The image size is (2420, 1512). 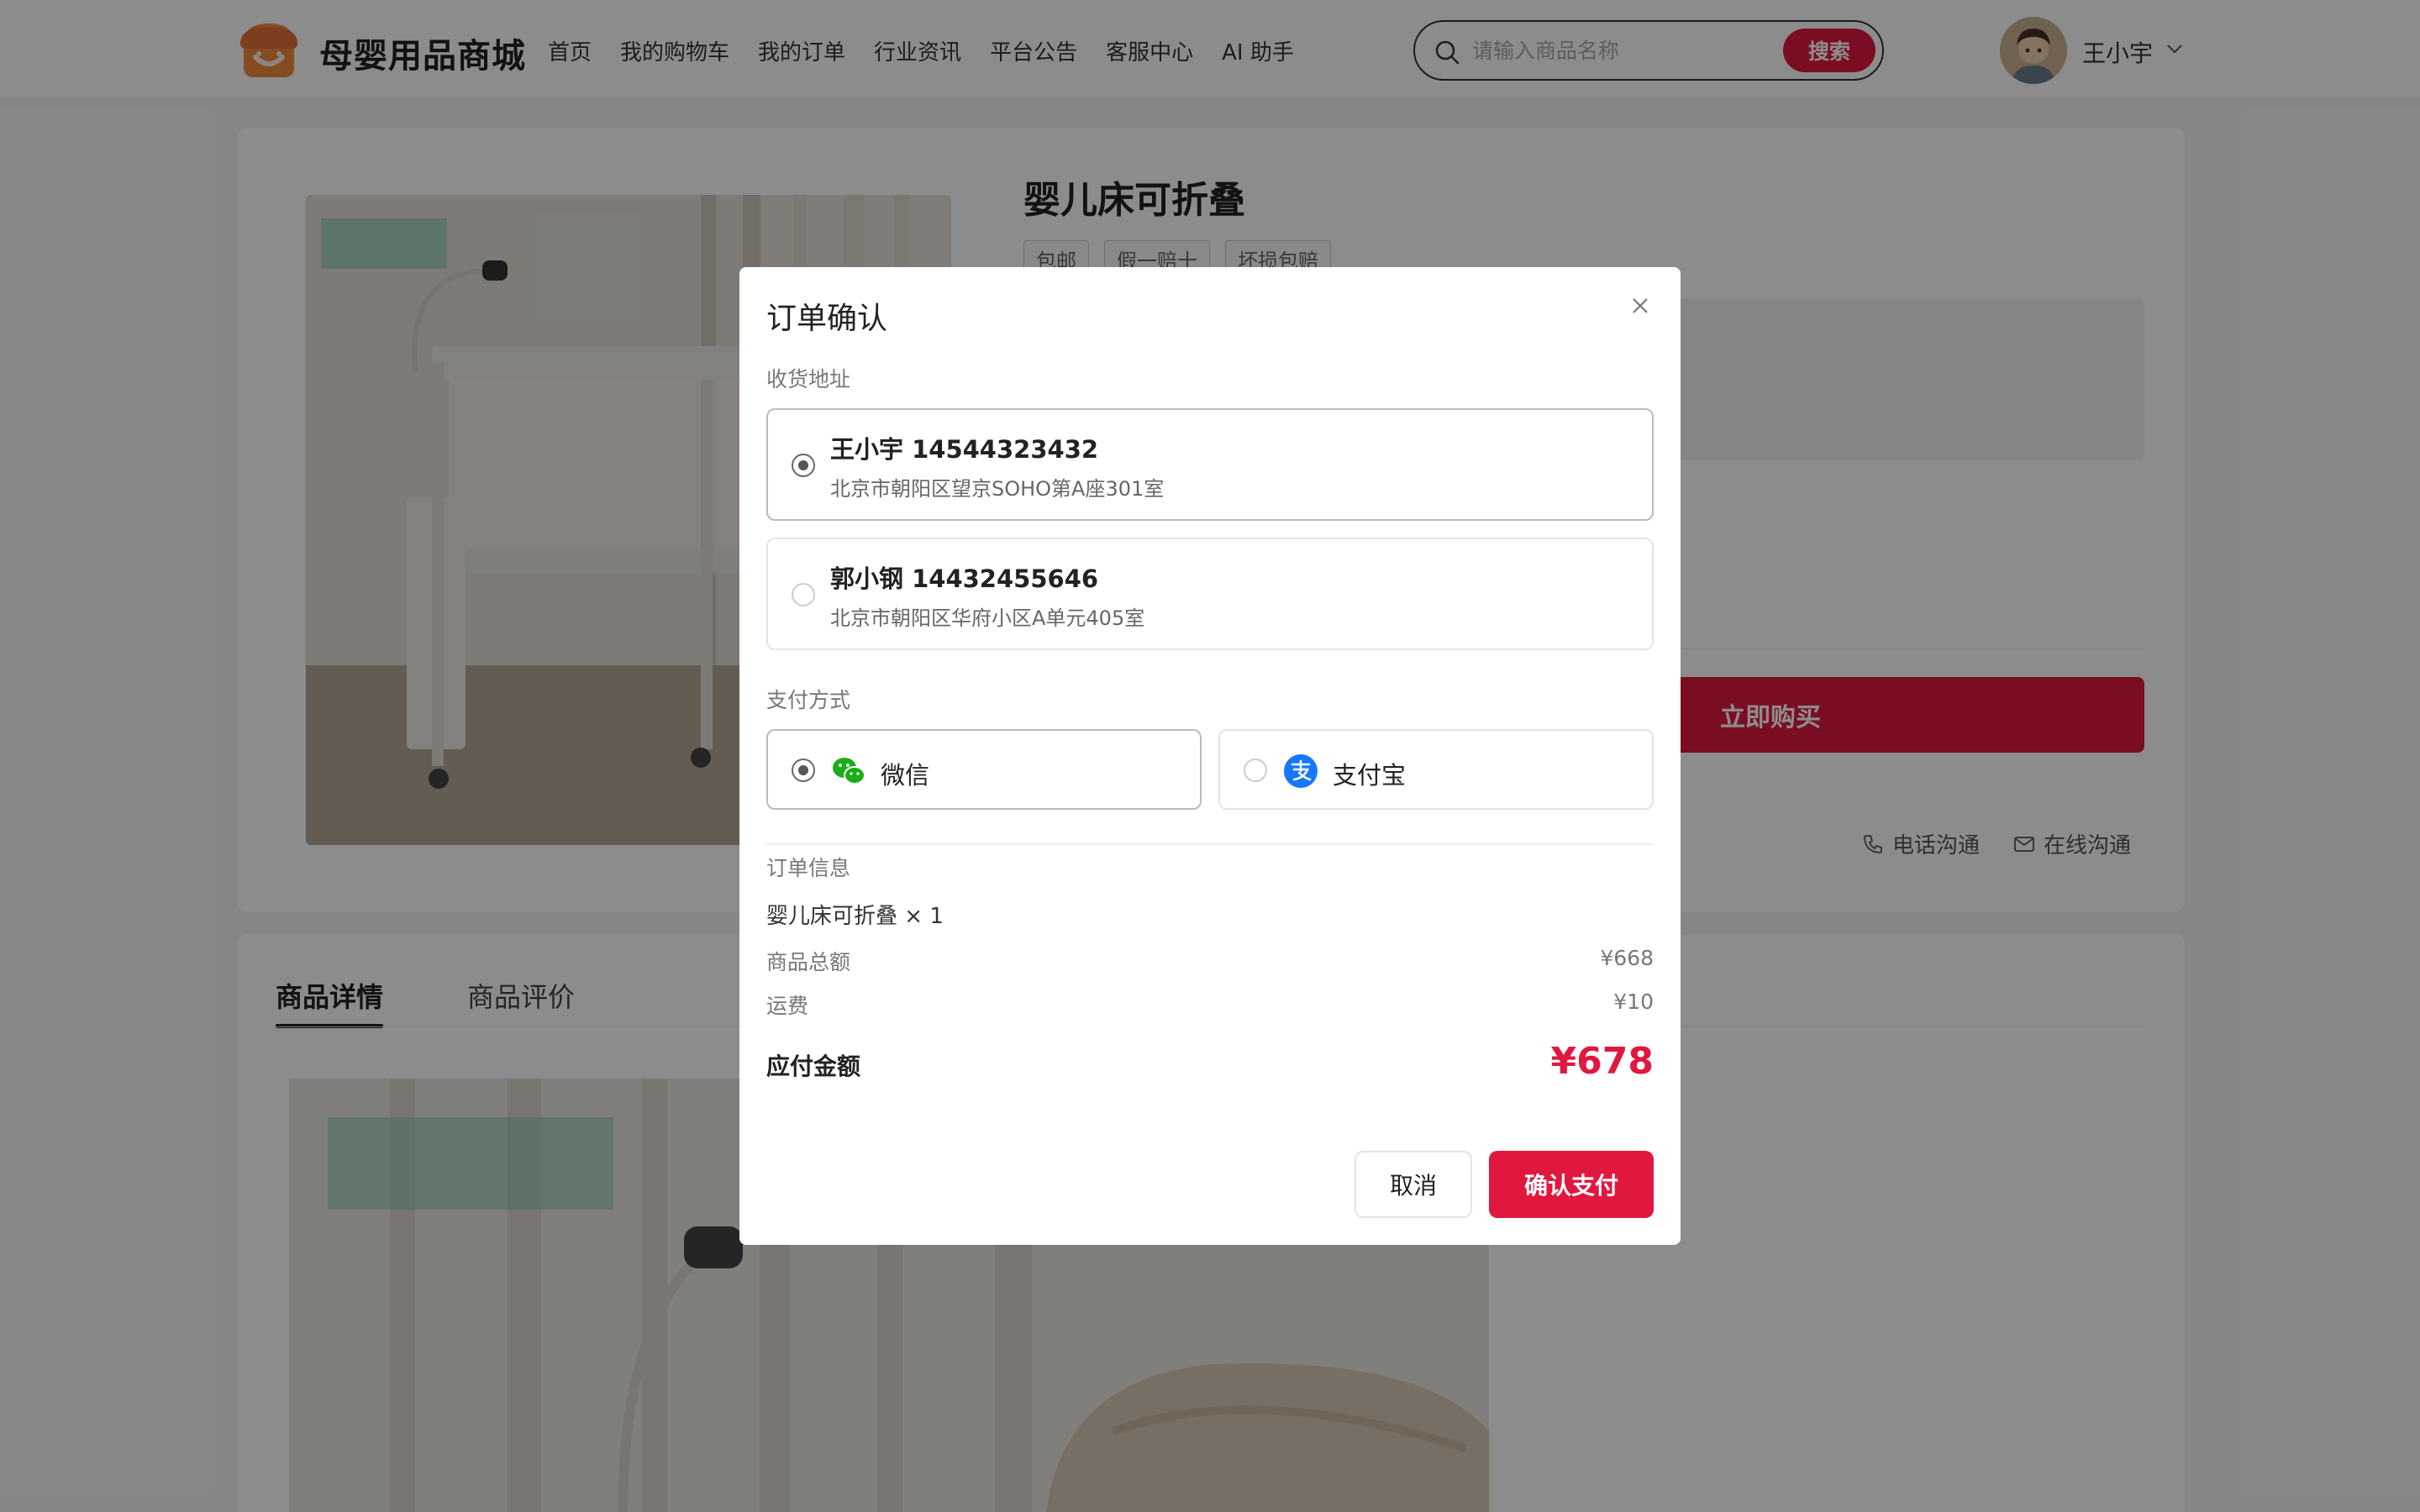 I want to click on payment-label-alipay: 支付宝, so click(x=1370, y=775).